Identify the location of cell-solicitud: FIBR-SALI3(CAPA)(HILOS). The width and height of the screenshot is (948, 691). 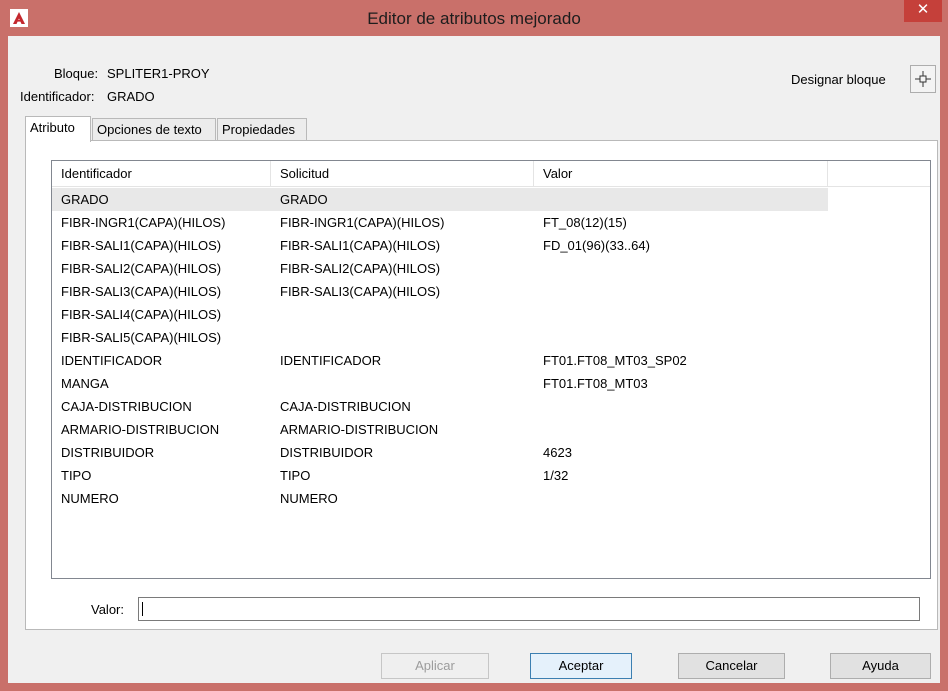
(360, 291).